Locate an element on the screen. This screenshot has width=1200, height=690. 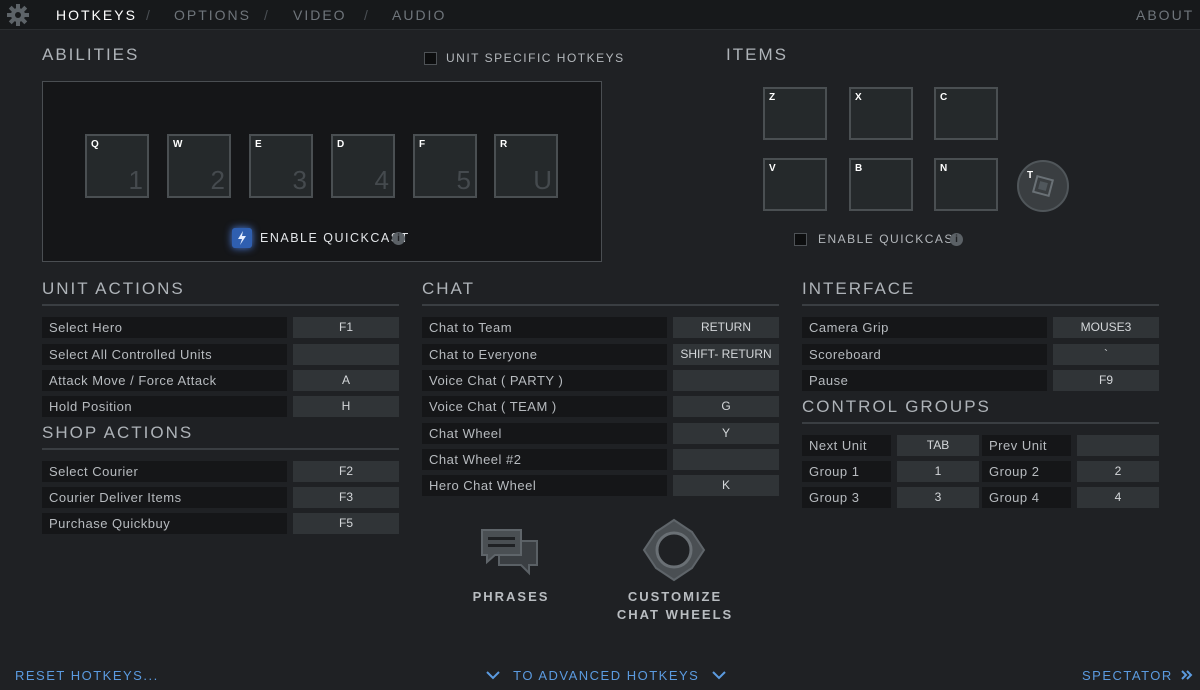
tab-audio: AUDIO is located at coordinates (419, 15).